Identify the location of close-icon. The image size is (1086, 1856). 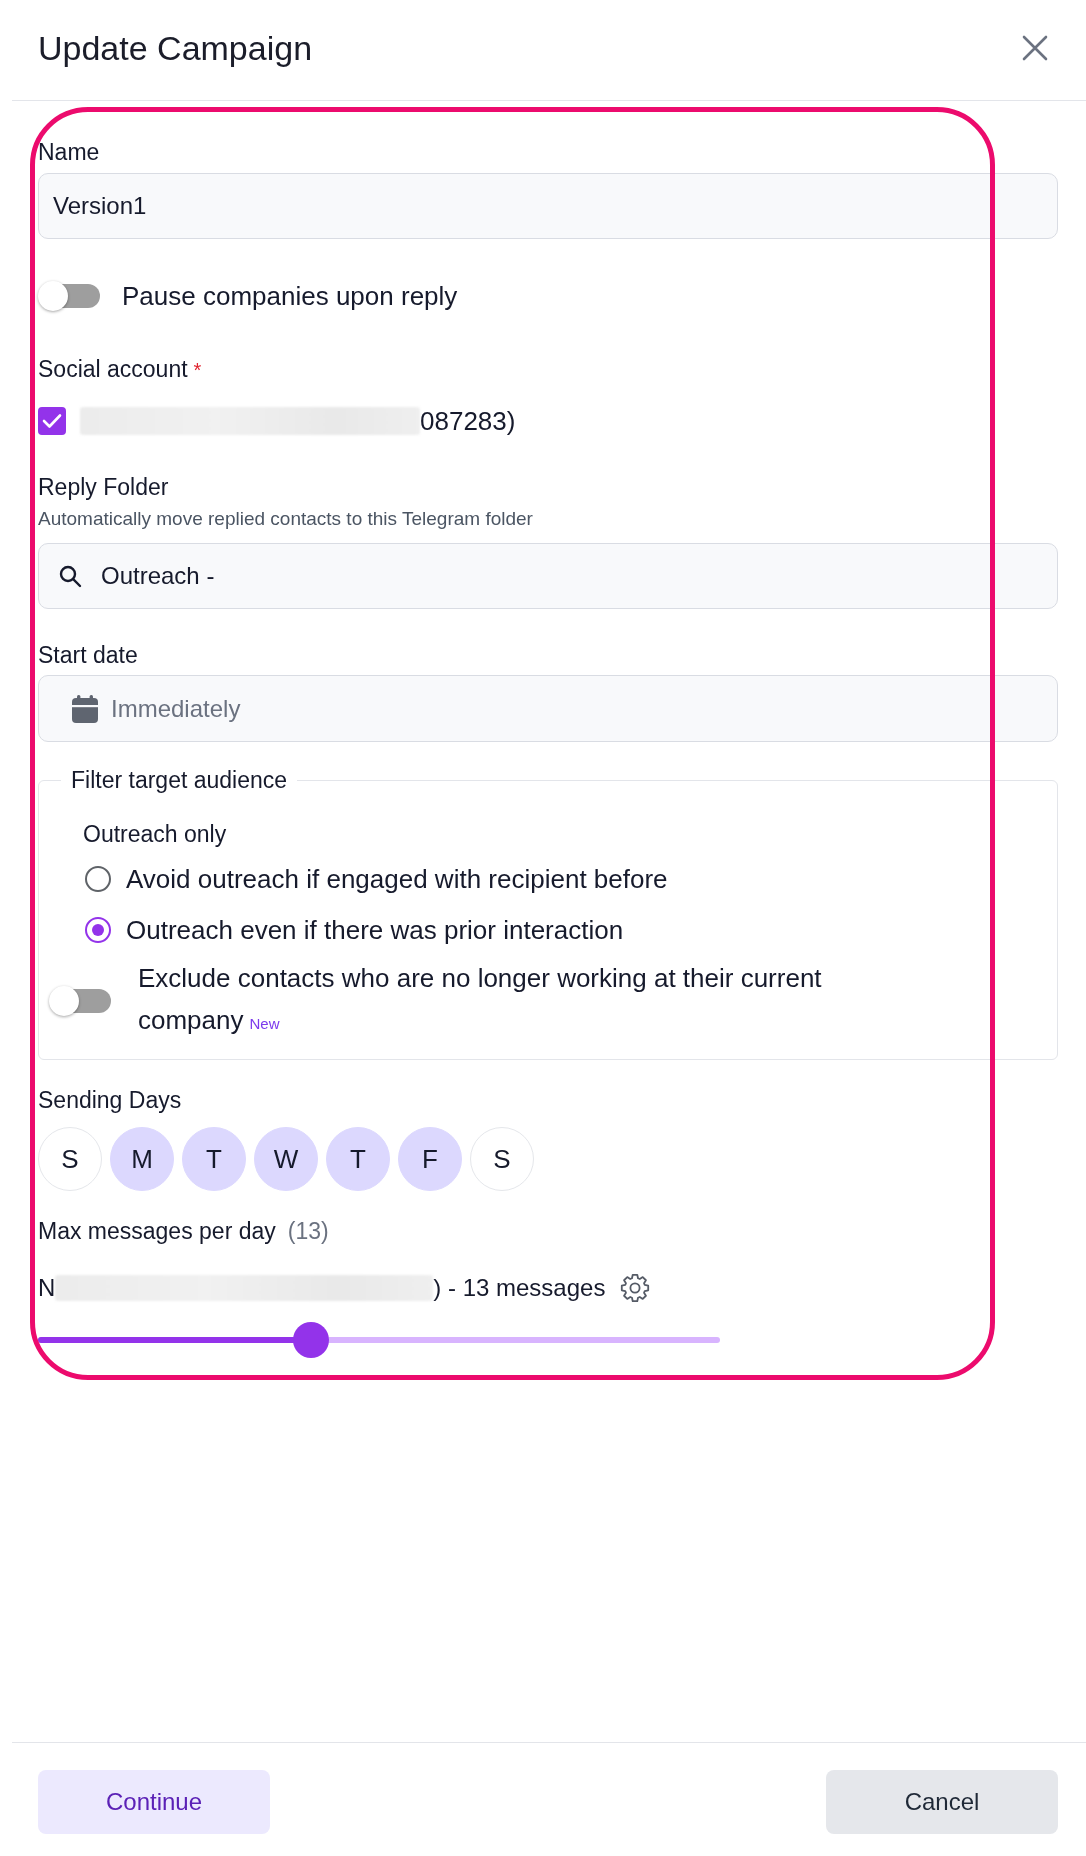
(1035, 48).